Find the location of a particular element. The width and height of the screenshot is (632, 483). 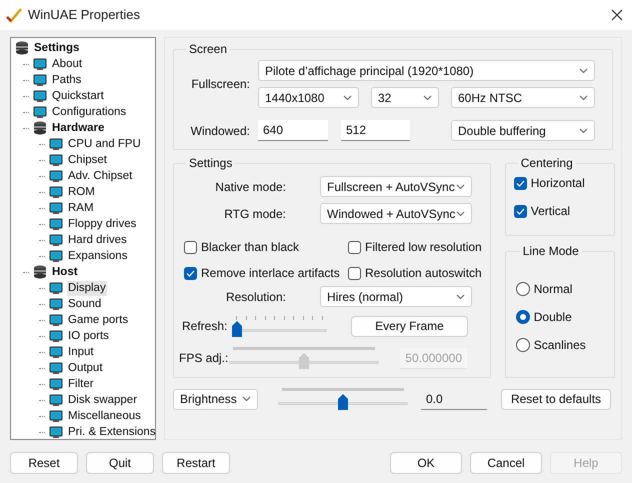

tree-item: Hardware is located at coordinates (78, 128).